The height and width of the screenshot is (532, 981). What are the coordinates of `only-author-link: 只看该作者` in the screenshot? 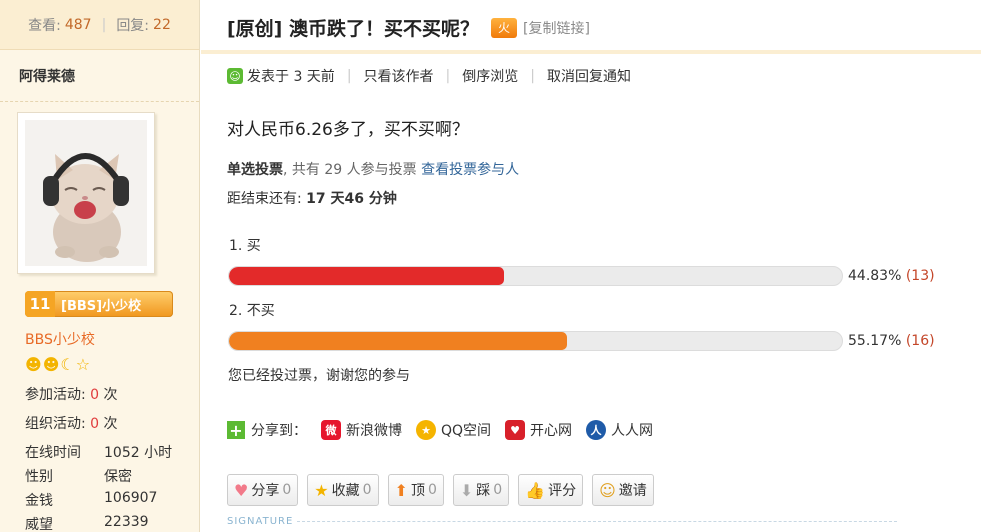 It's located at (399, 76).